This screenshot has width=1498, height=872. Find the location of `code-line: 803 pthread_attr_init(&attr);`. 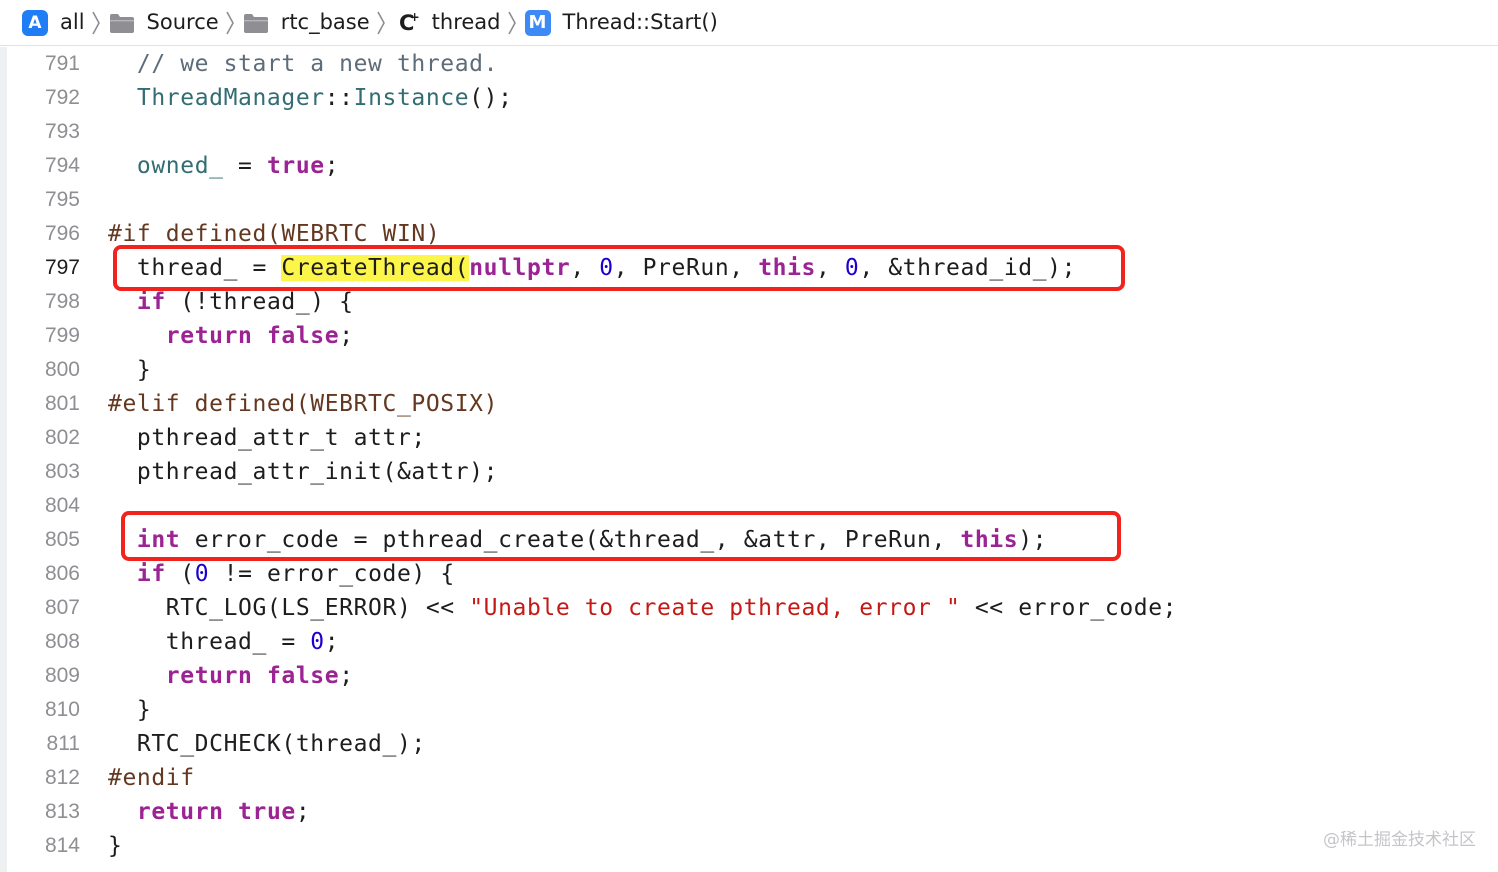

code-line: 803 pthread_attr_init(&attr); is located at coordinates (749, 472).